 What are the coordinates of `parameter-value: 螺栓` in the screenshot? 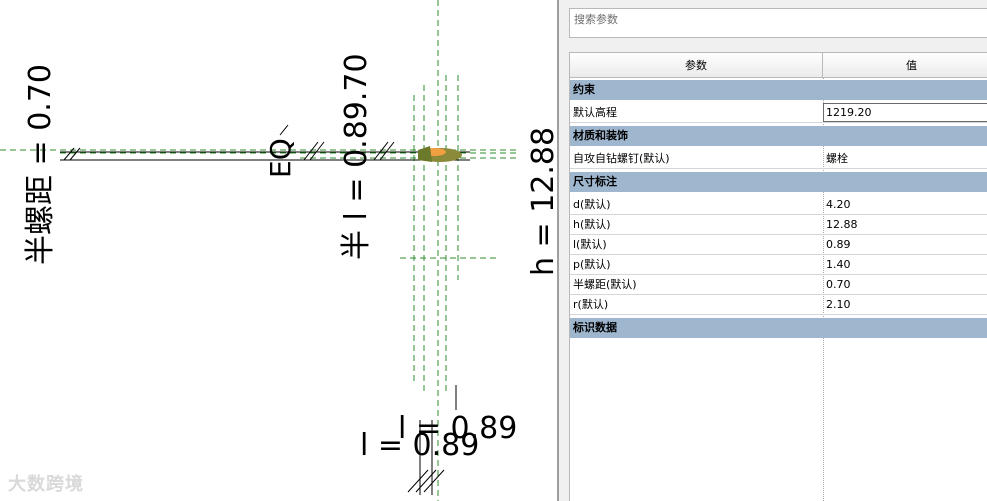 It's located at (837, 158).